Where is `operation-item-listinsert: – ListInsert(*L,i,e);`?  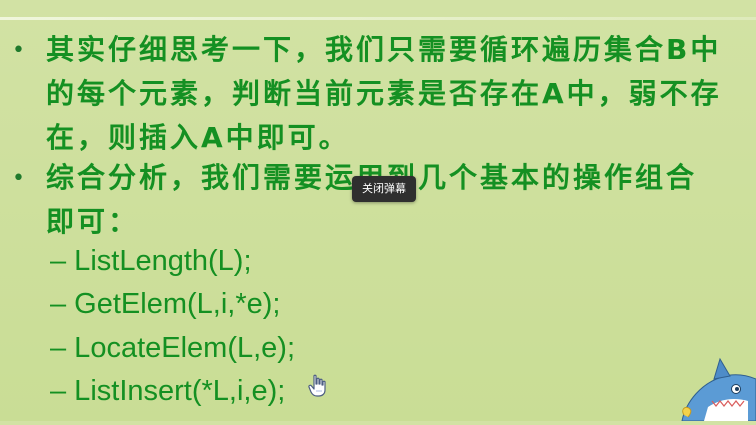
operation-item-listinsert: – ListInsert(*L,i,e); is located at coordinates (168, 391).